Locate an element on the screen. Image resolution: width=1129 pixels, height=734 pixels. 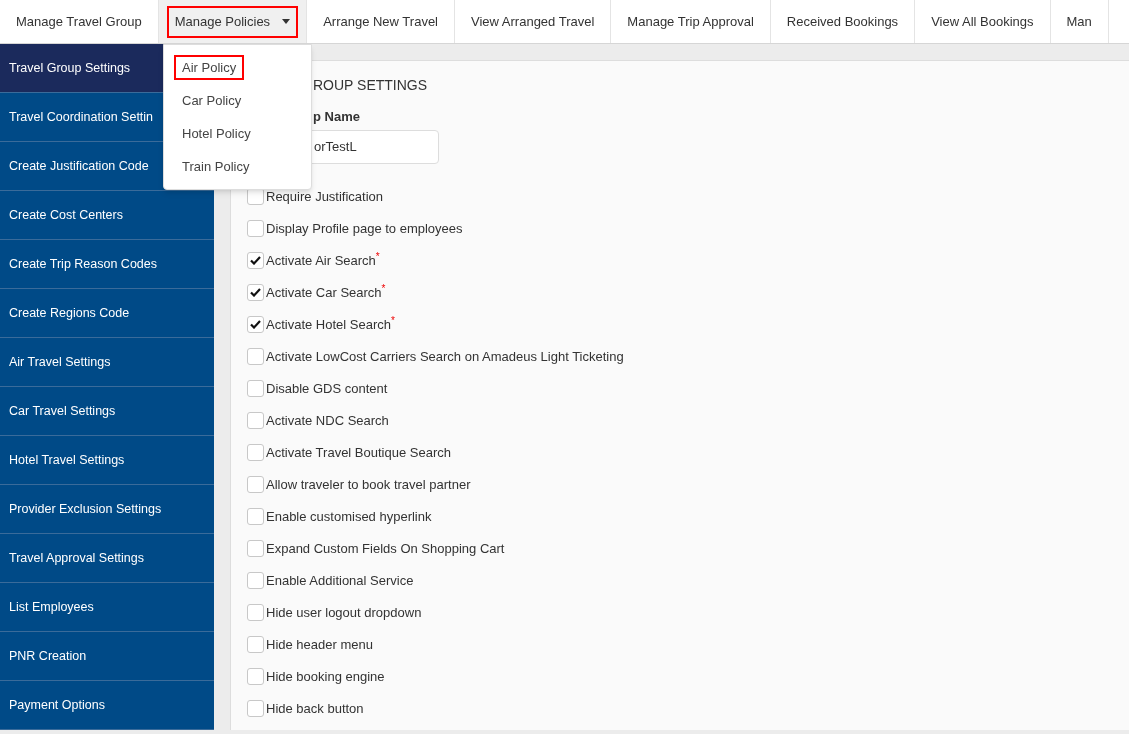
option-label: Activate Air Search$^{*}$ is located at coordinates (323, 260).